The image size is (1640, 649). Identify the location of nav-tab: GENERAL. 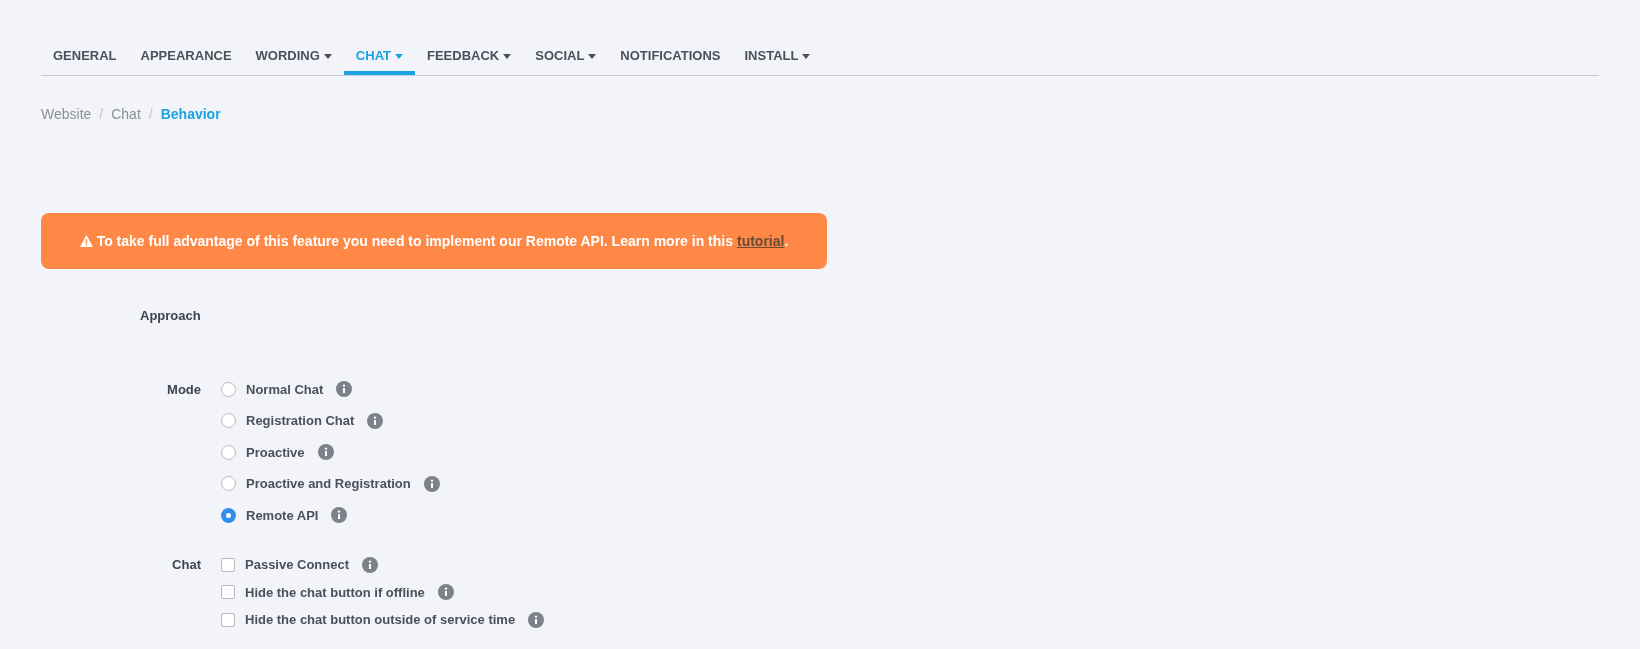
(85, 58).